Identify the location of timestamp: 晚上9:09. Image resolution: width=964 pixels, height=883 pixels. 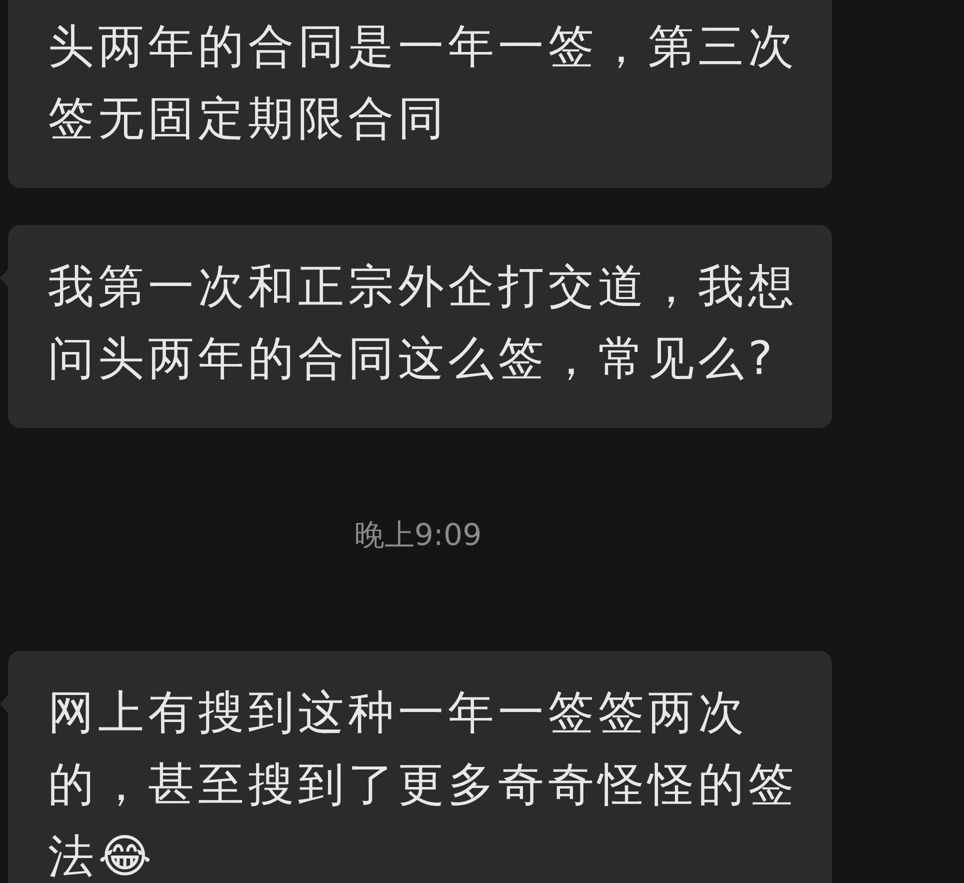
(418, 536).